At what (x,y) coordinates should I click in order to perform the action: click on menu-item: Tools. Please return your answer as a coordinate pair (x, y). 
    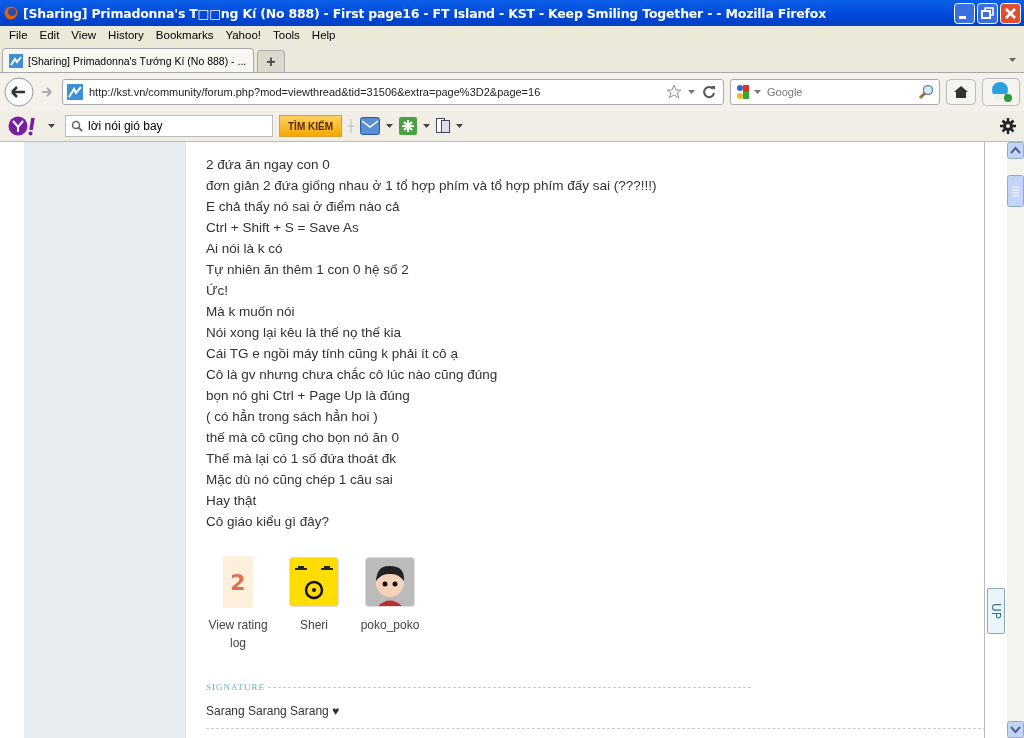
    Looking at the image, I should click on (286, 35).